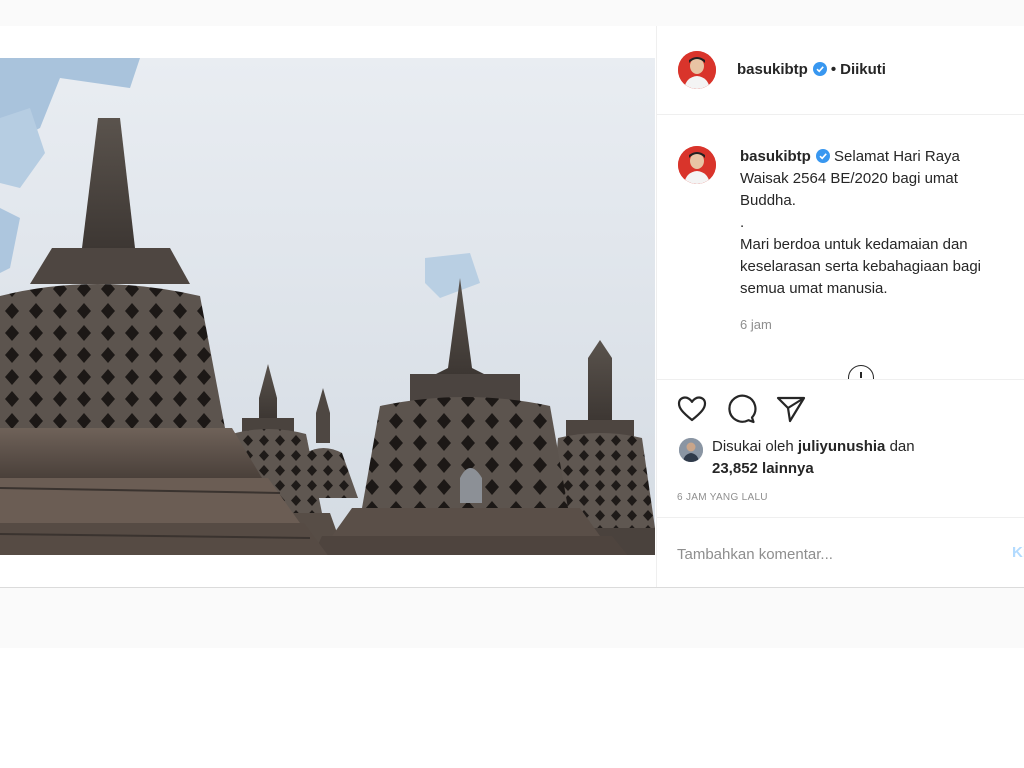 This screenshot has height=768, width=1024. I want to click on caption-line-1: Selamat Hari Raya, so click(897, 156).